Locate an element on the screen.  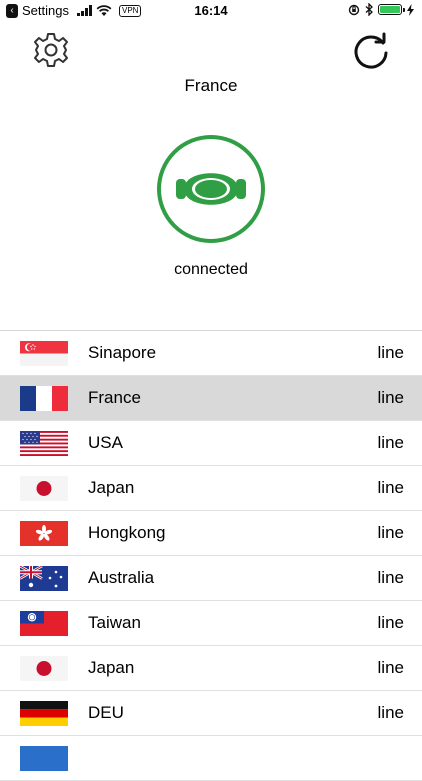
connection-status-text: connected is located at coordinates (211, 269).